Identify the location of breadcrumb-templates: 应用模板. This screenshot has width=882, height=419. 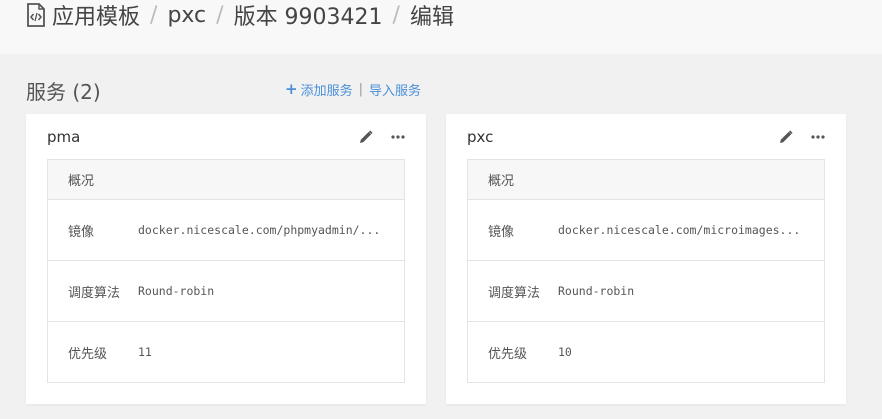
(96, 15).